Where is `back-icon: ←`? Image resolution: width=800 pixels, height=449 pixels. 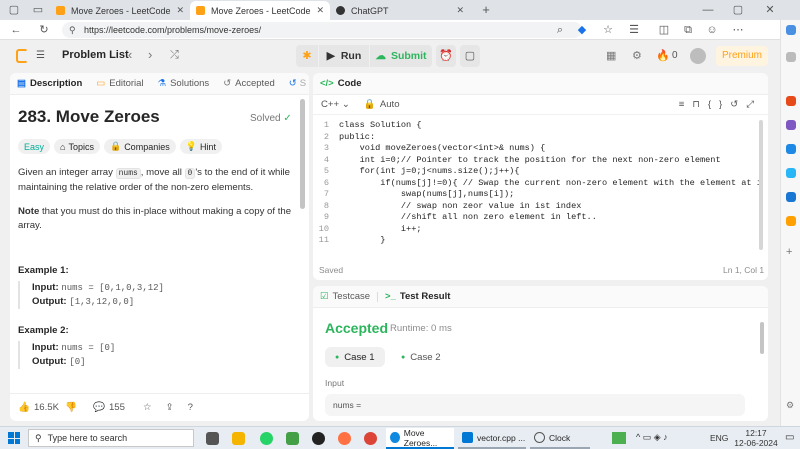 back-icon: ← is located at coordinates (16, 30).